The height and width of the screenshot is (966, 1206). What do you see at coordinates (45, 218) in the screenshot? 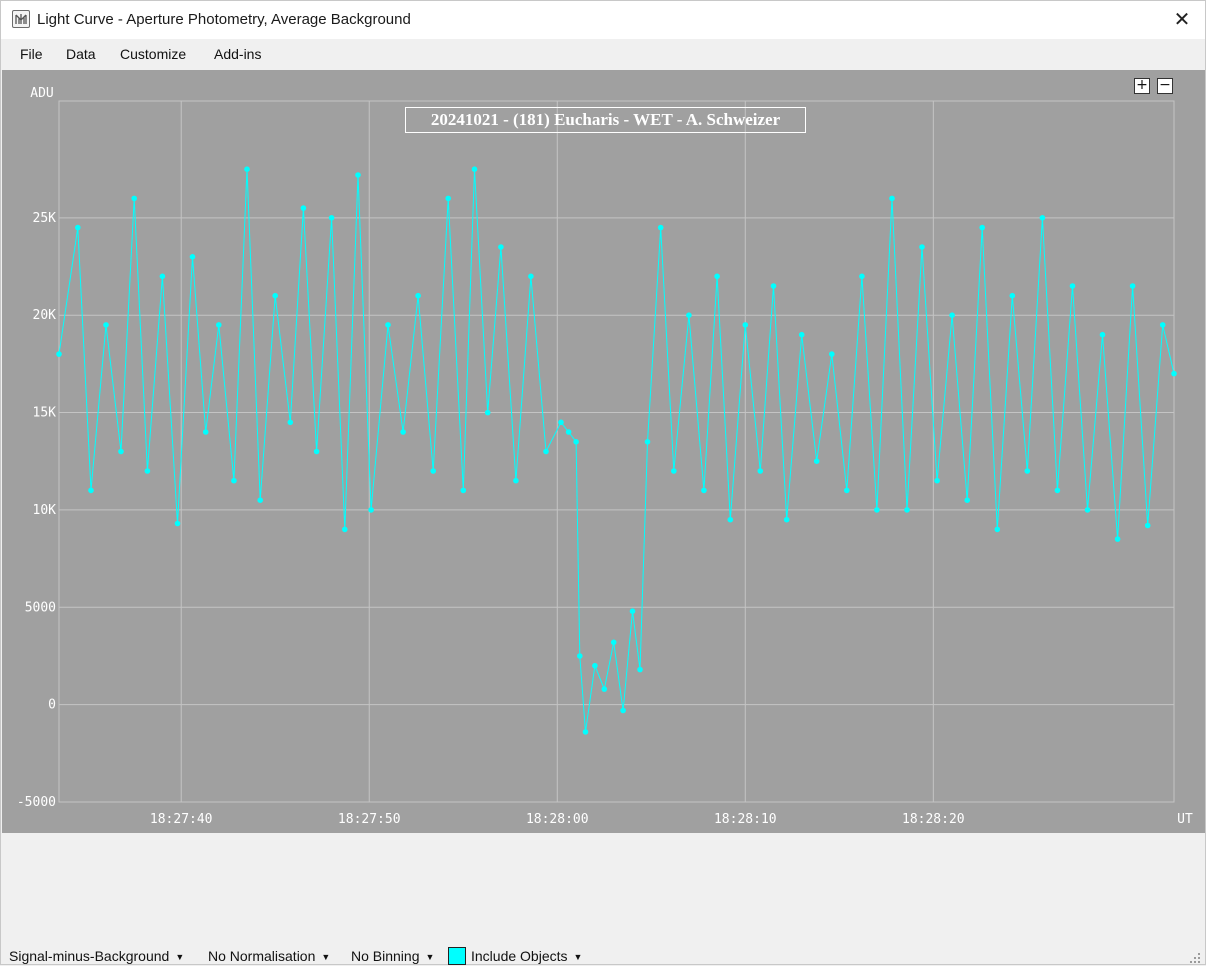
I see `y-tick-label: 25K` at bounding box center [45, 218].